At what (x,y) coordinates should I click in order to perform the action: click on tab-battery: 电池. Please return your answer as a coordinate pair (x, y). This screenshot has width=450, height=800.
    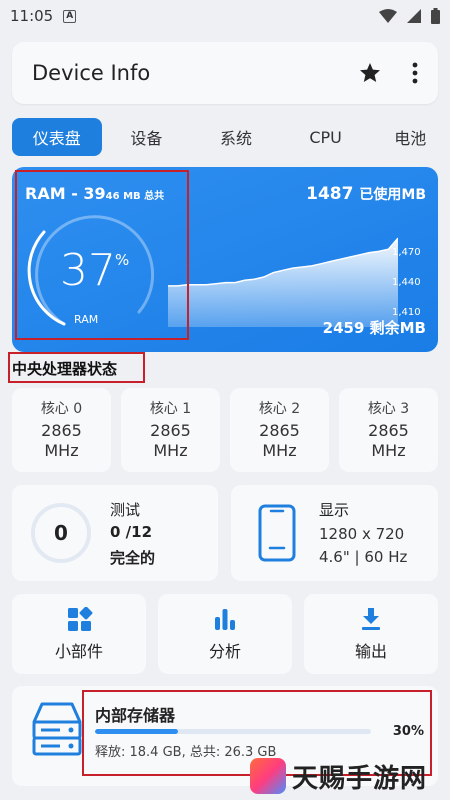
    Looking at the image, I should click on (410, 137).